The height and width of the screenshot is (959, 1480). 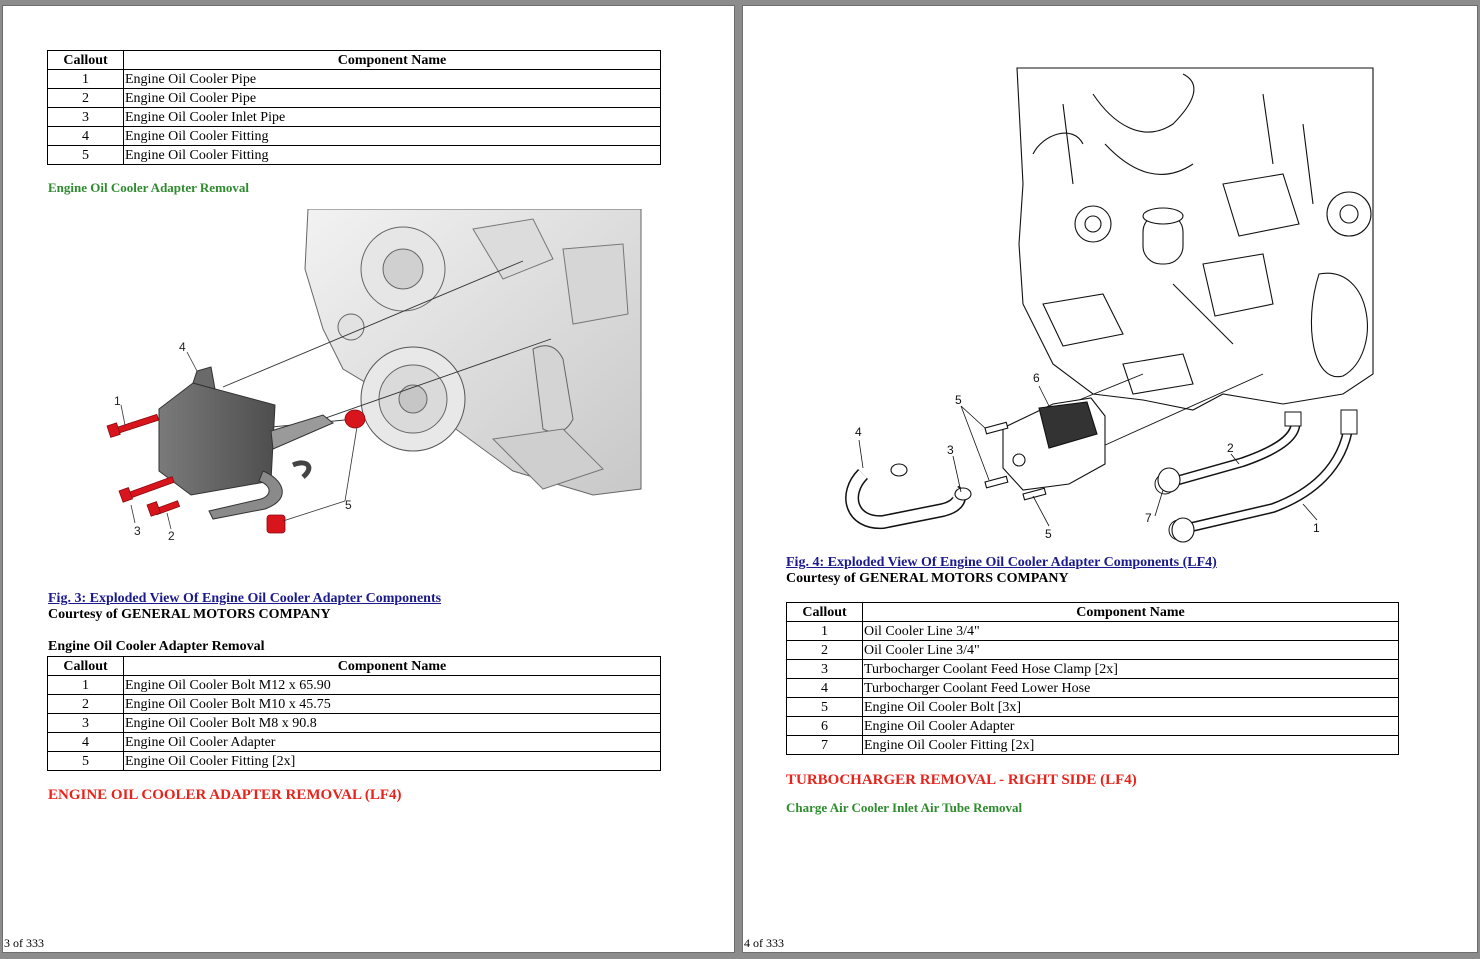 I want to click on callout-5b-label: 5, so click(x=1048, y=534).